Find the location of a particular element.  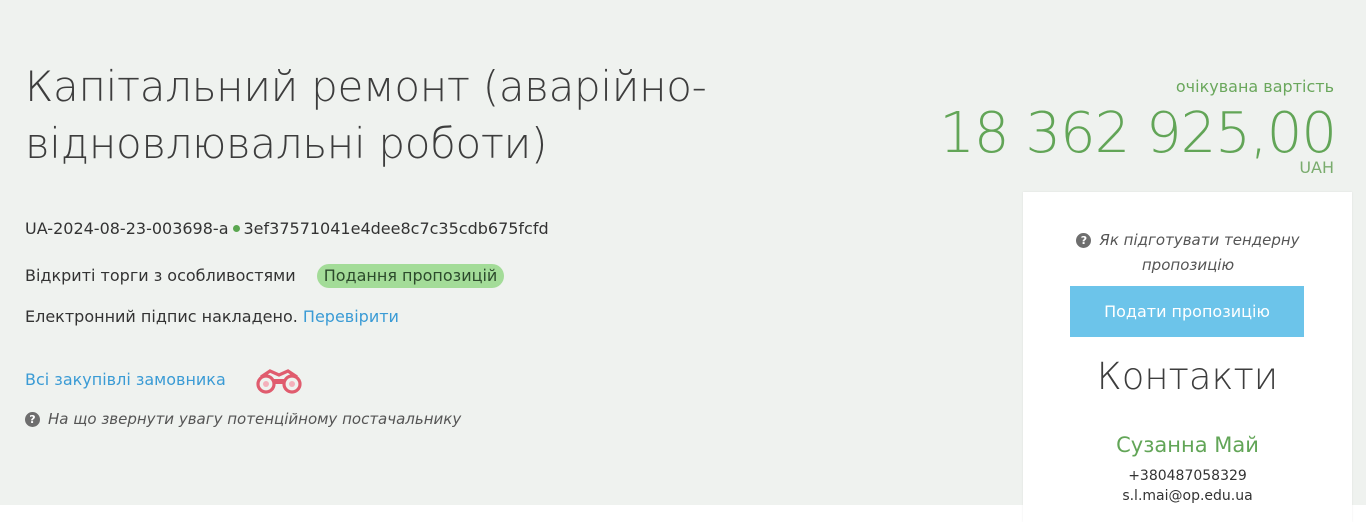

submit-proposal-button: Подати пропозицію is located at coordinates (1187, 311).